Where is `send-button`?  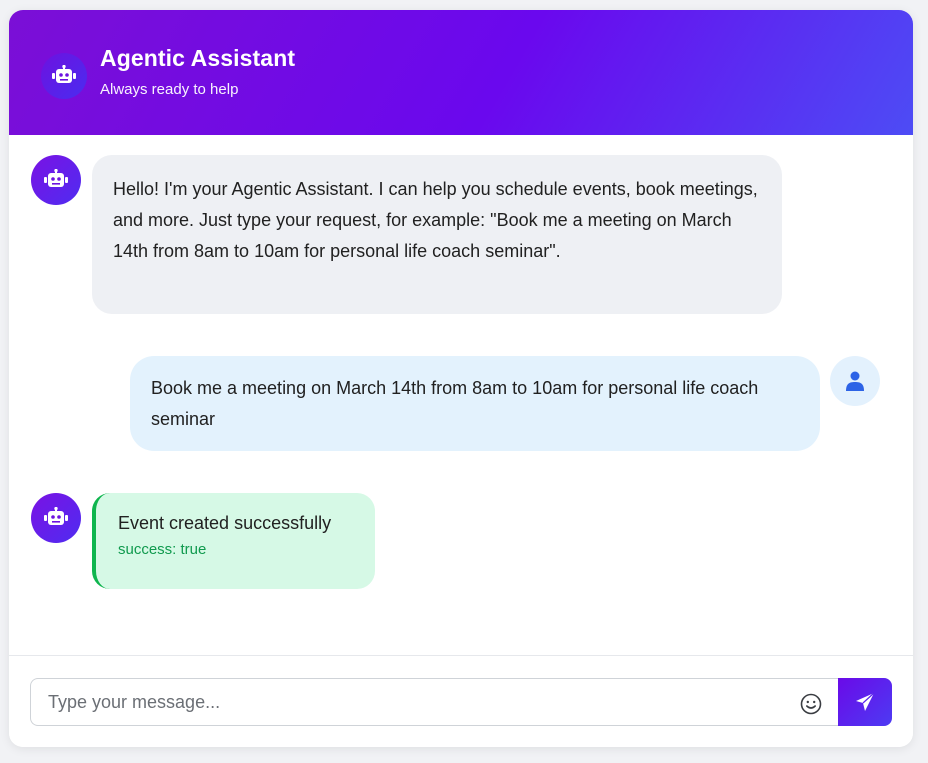 send-button is located at coordinates (865, 702).